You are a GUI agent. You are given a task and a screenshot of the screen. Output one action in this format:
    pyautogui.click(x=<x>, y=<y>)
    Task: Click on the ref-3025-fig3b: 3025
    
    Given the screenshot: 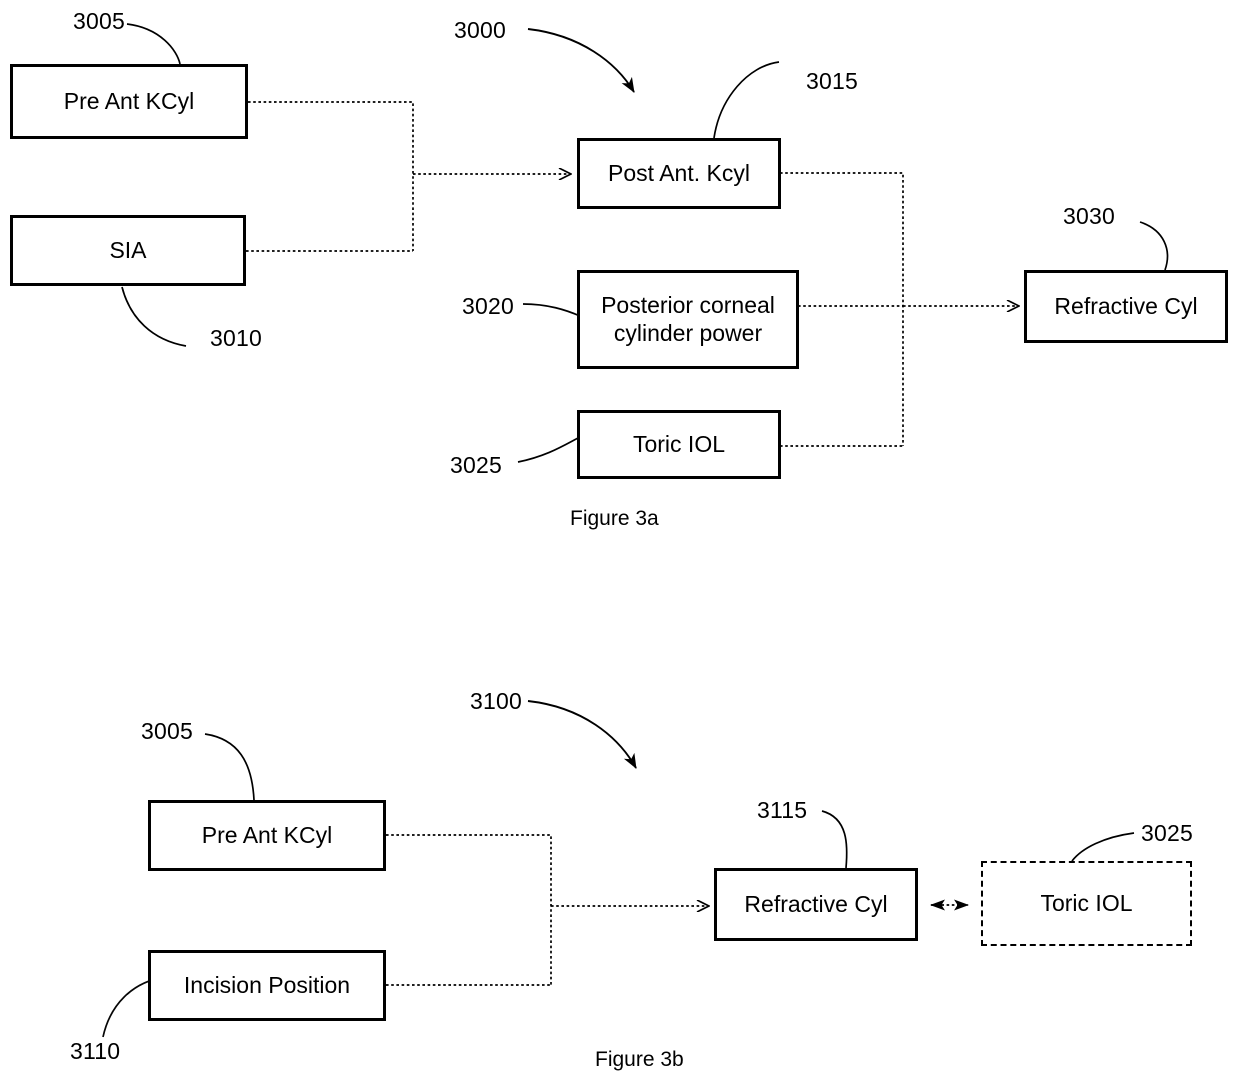 What is the action you would take?
    pyautogui.click(x=1167, y=833)
    